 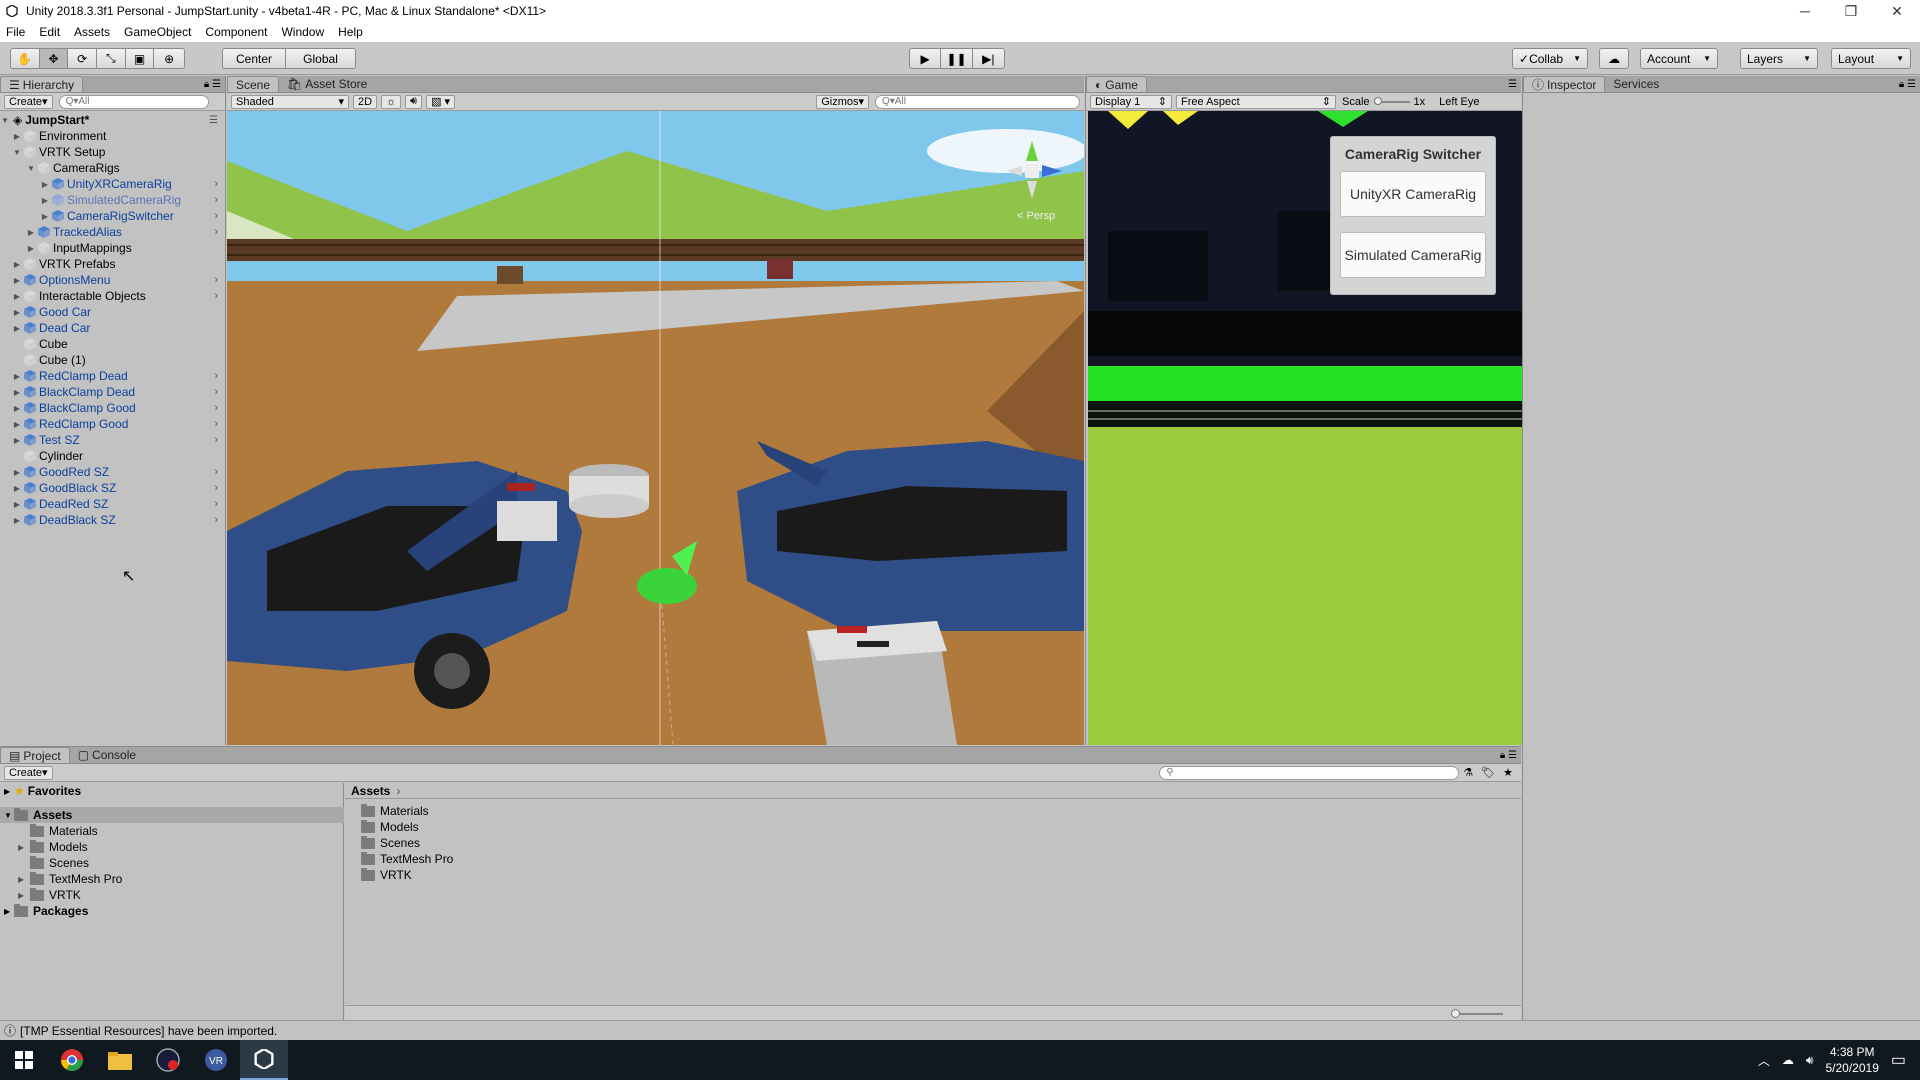 I want to click on breadcrumb-assets: Assets, so click(x=370, y=791).